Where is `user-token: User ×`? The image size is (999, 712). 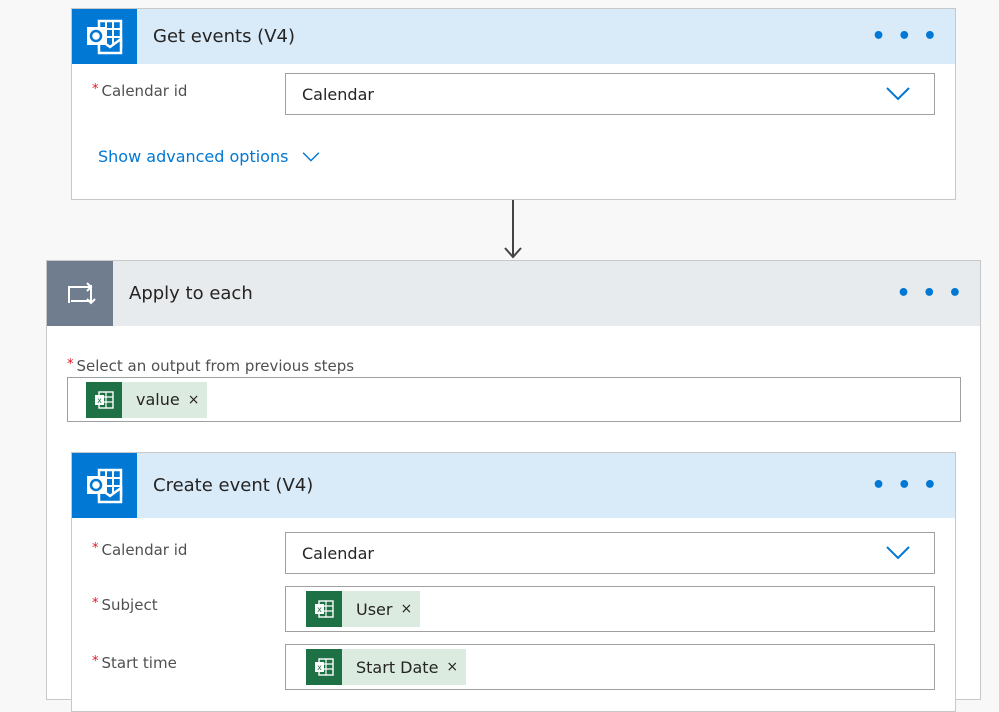 user-token: User × is located at coordinates (363, 609).